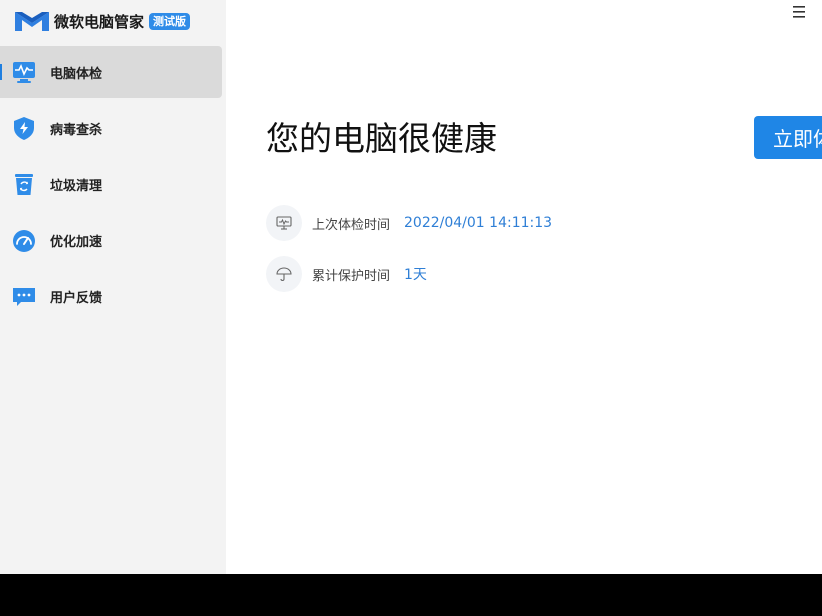 The height and width of the screenshot is (616, 822). I want to click on monitor-icon, so click(284, 223).